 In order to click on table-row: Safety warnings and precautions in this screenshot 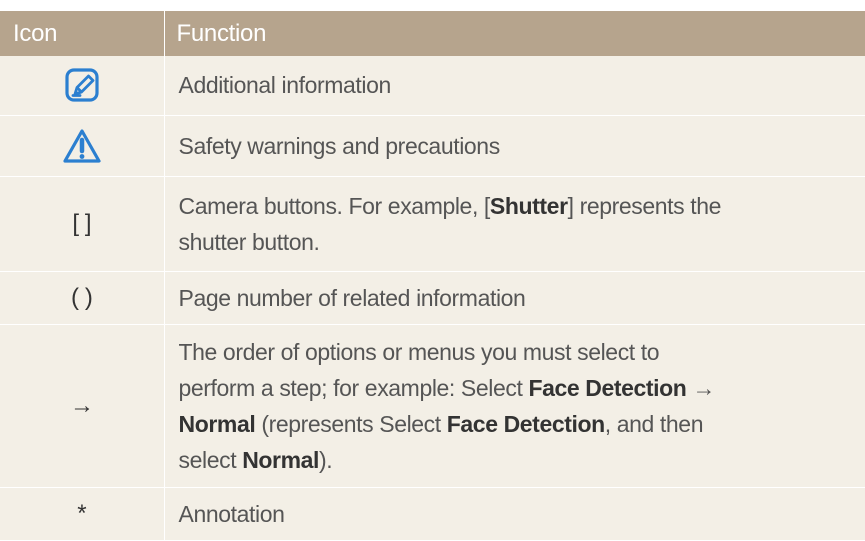, I will do `click(432, 145)`.